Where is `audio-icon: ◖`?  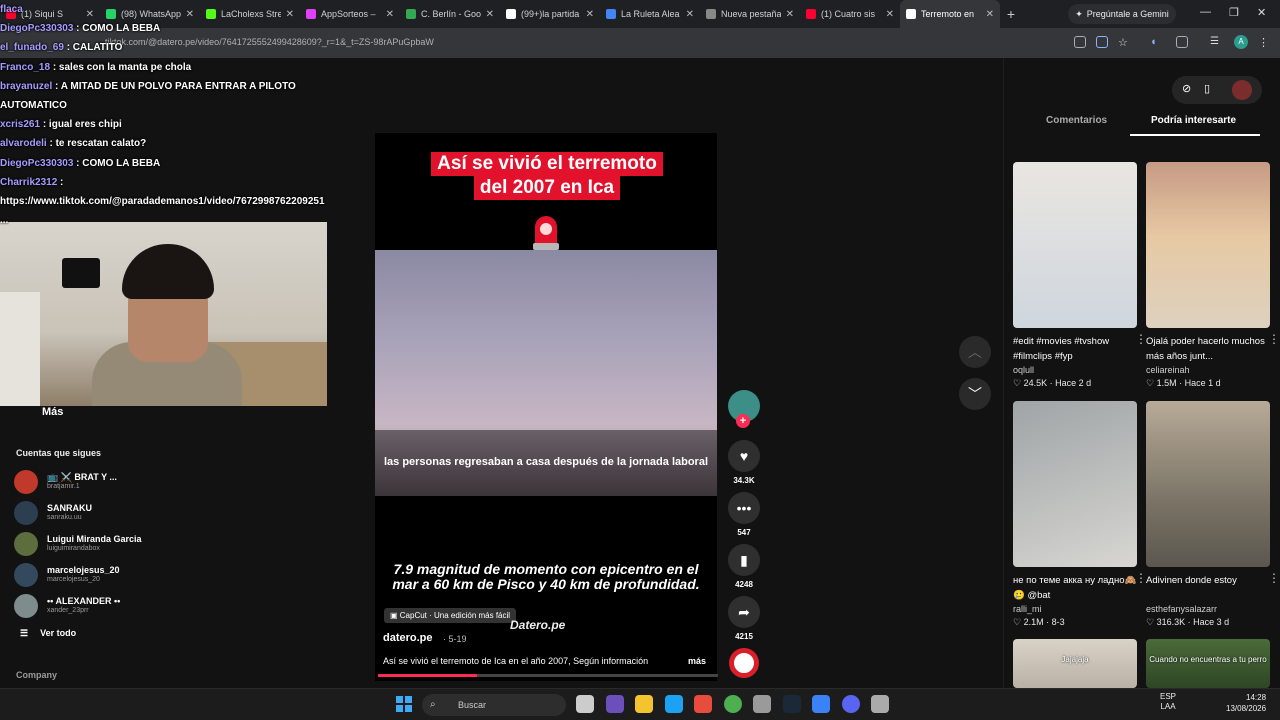 audio-icon: ◖ is located at coordinates (1156, 42).